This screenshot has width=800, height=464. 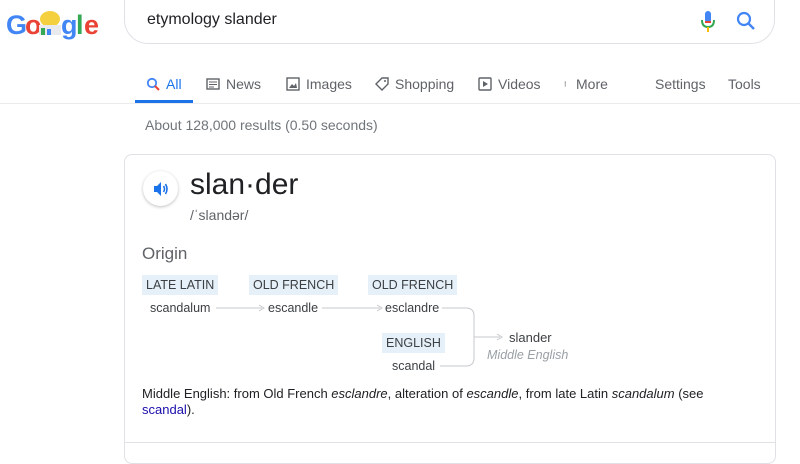 I want to click on etymon-form: scandal, so click(x=414, y=366).